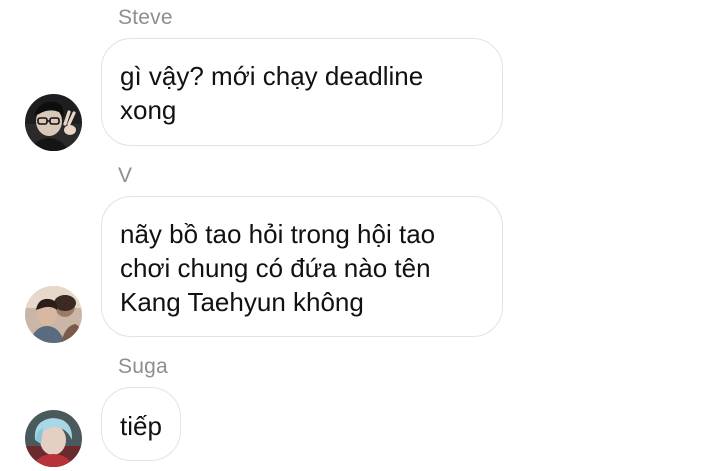 This screenshot has width=720, height=471. What do you see at coordinates (302, 92) in the screenshot?
I see `message-bubble: gì vậy? mới chạy deadline xong` at bounding box center [302, 92].